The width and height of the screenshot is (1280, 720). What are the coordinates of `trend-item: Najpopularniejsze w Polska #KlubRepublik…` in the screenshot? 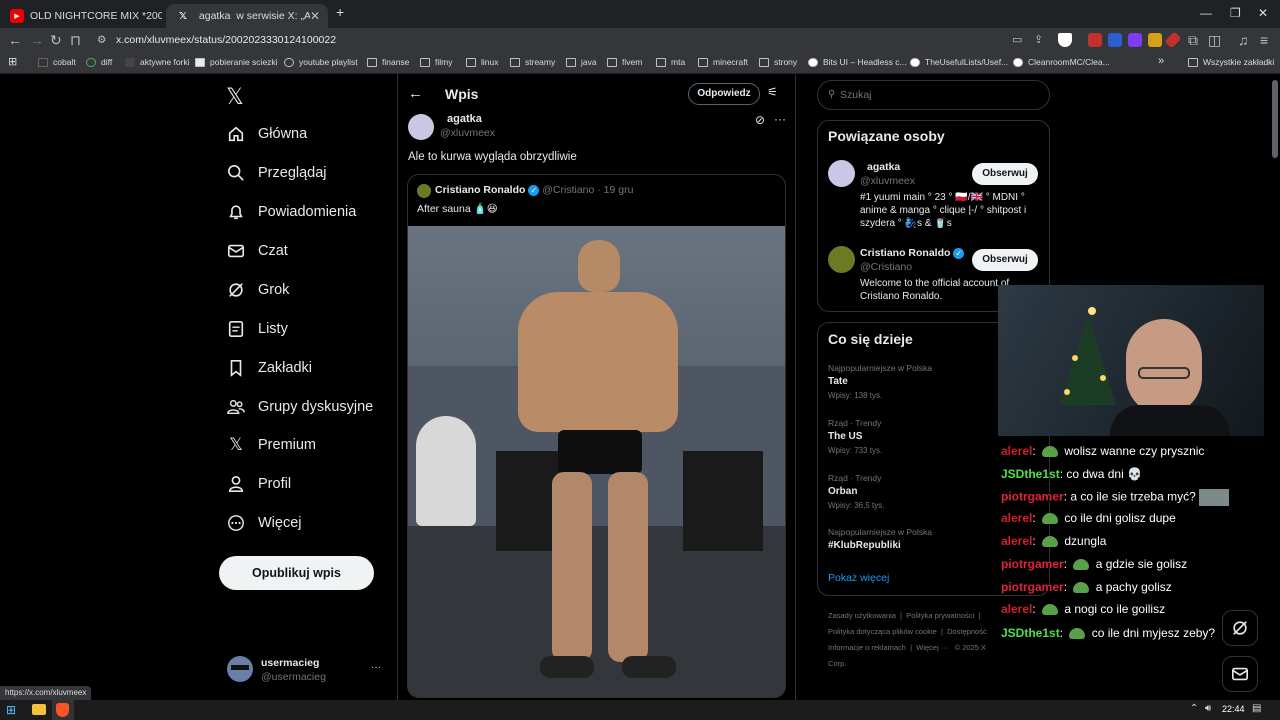 It's located at (880, 539).